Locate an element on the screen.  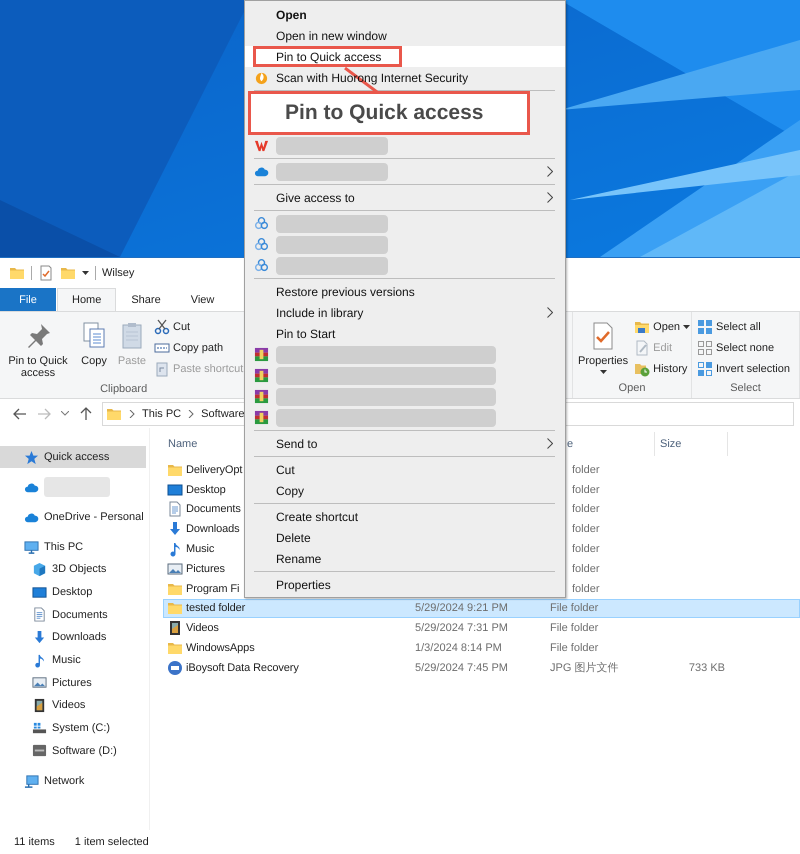
type-cell-text: JPG 图片文件 is located at coordinates (584, 668).